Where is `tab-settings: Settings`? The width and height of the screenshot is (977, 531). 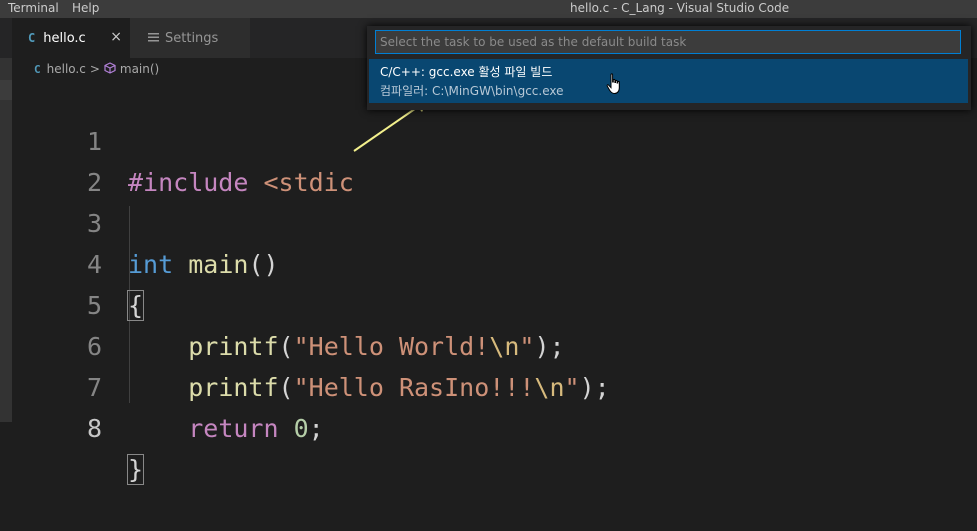
tab-settings: Settings is located at coordinates (190, 38).